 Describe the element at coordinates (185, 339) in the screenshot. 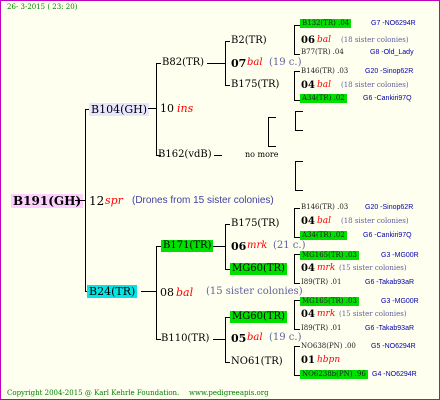

I see `b110-queen: B110(TR)` at that location.